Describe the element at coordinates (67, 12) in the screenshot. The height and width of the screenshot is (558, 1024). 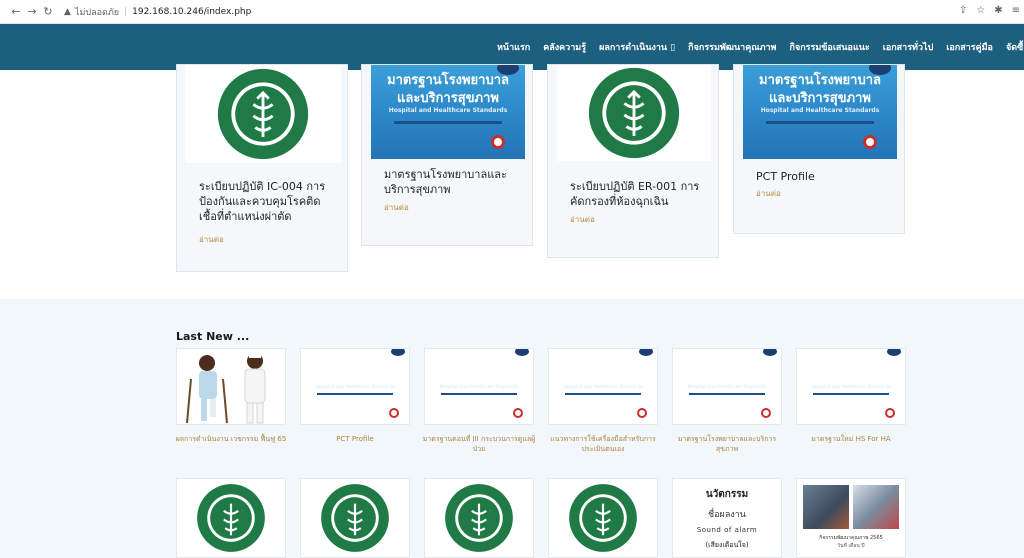
I see `warning-icon: ▲` at that location.